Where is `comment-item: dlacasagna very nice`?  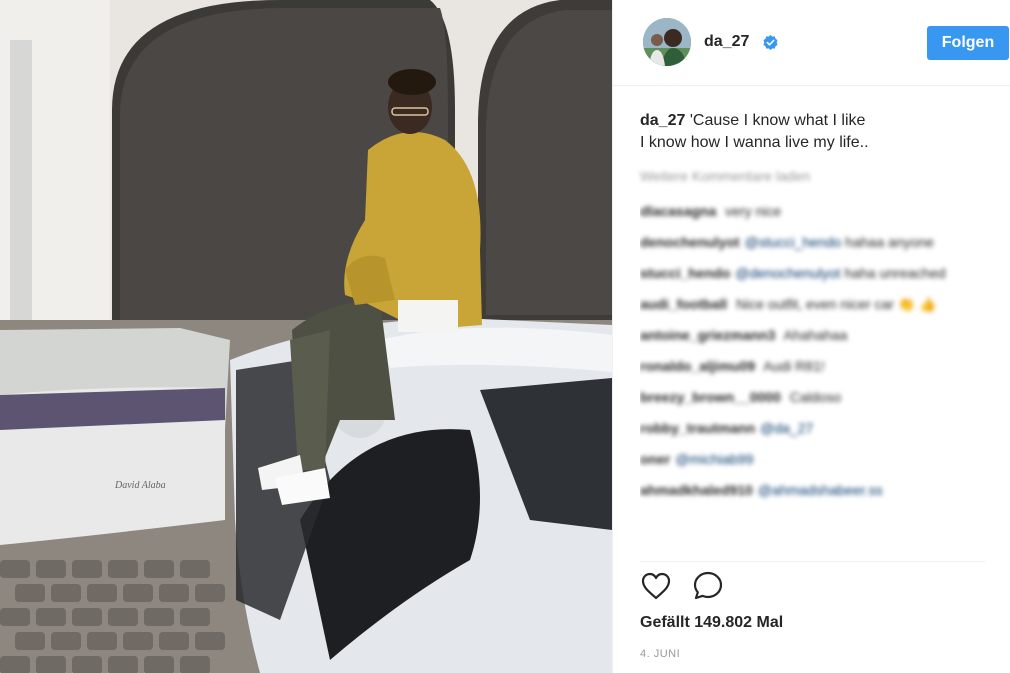
comment-item: dlacasagna very nice is located at coordinates (820, 211).